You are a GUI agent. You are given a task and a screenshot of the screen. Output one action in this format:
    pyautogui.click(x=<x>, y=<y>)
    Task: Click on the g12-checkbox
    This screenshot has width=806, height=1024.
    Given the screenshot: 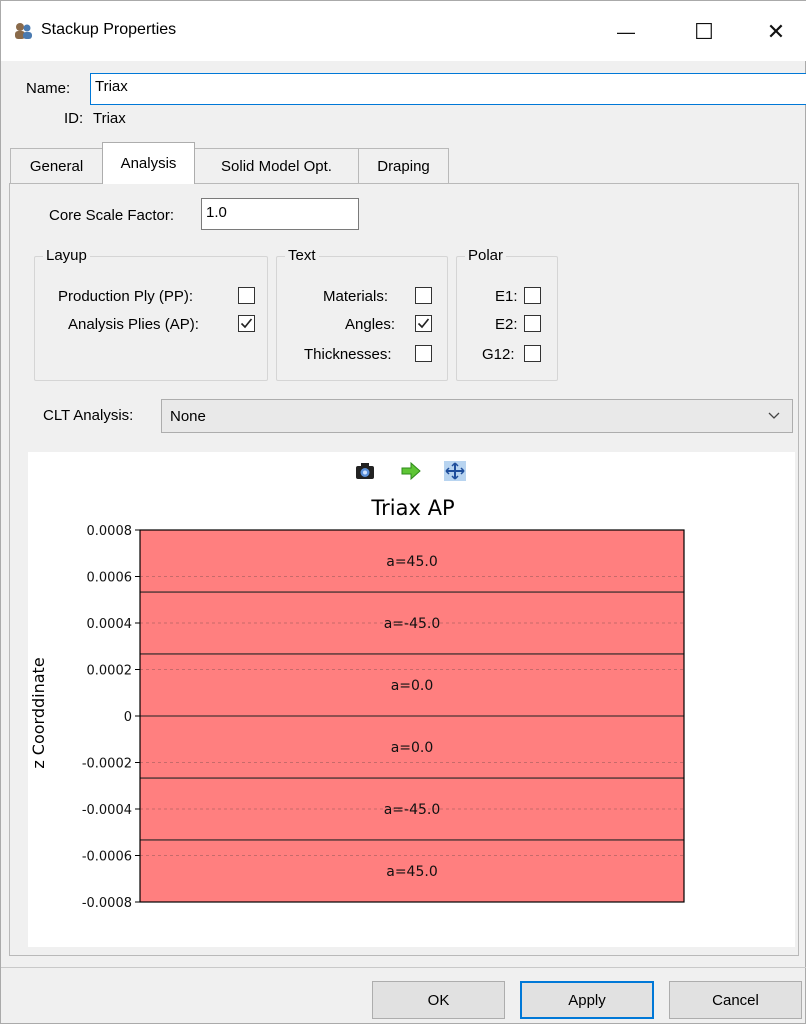 What is the action you would take?
    pyautogui.click(x=532, y=353)
    